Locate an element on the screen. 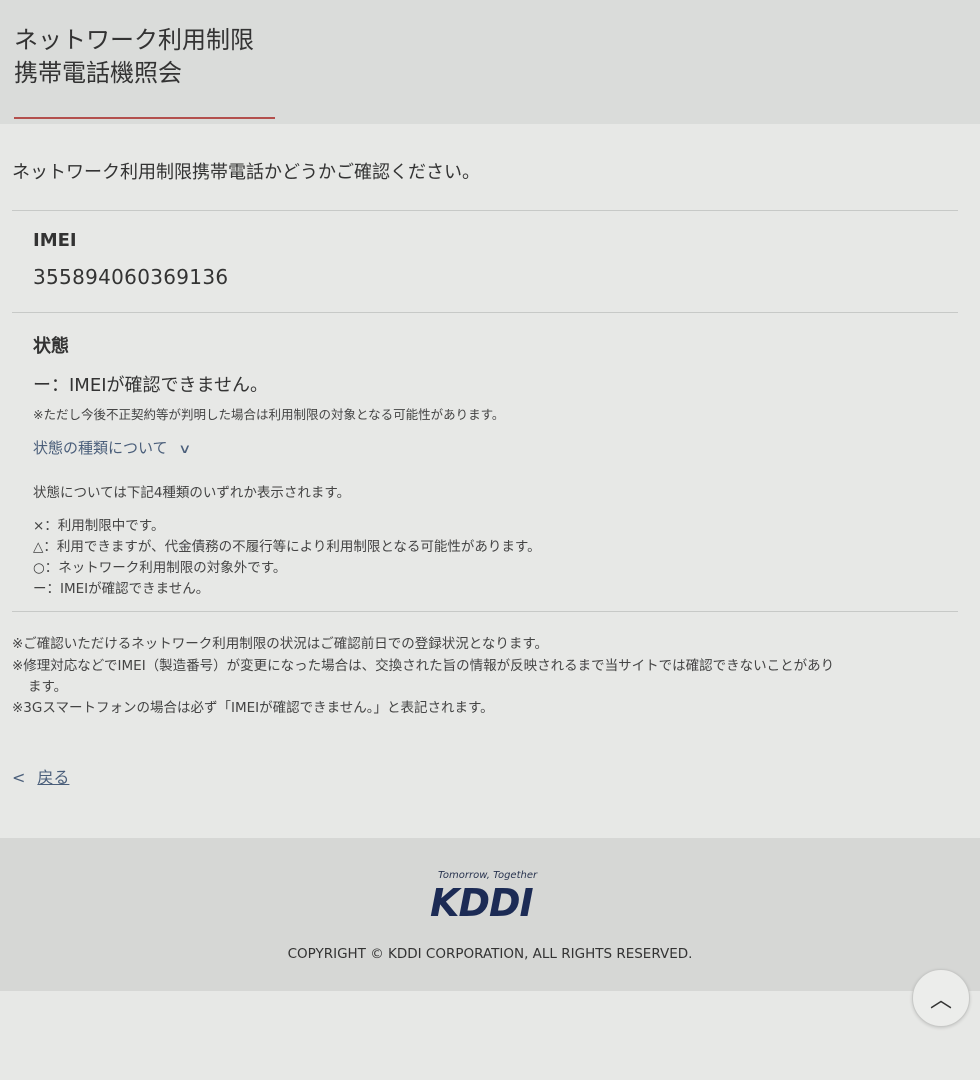 This screenshot has height=1080, width=980. note-item: ※3Gスマートフォンの場合は必ず「IMEIが確認できません。」と表記されます。 is located at coordinates (253, 708).